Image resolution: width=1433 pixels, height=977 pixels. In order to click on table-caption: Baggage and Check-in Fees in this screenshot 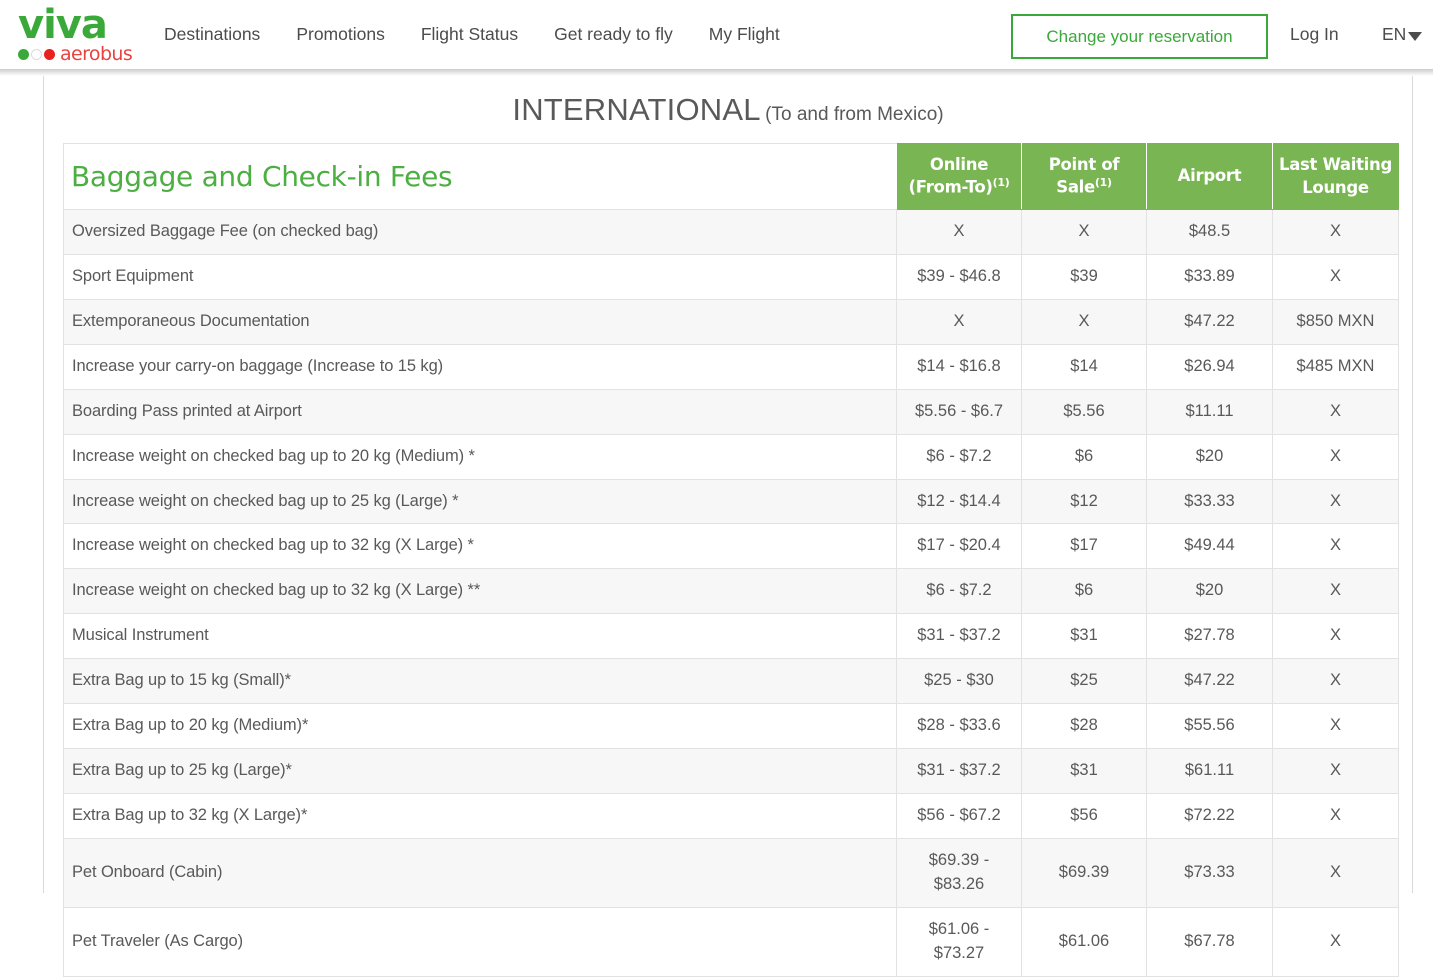, I will do `click(262, 176)`.